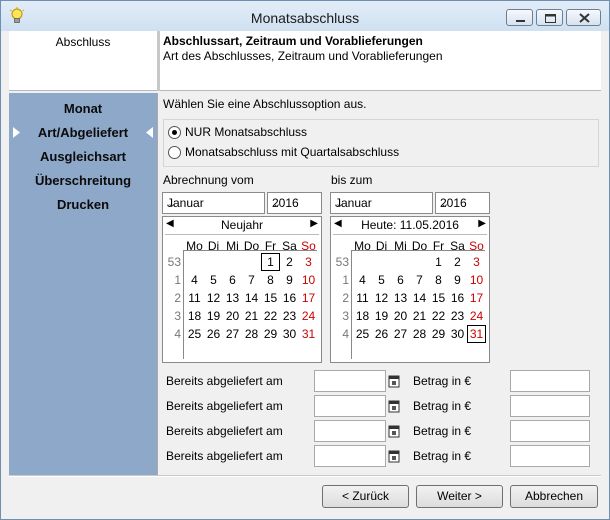 Image resolution: width=610 pixels, height=520 pixels. I want to click on maximize-button, so click(549, 17).